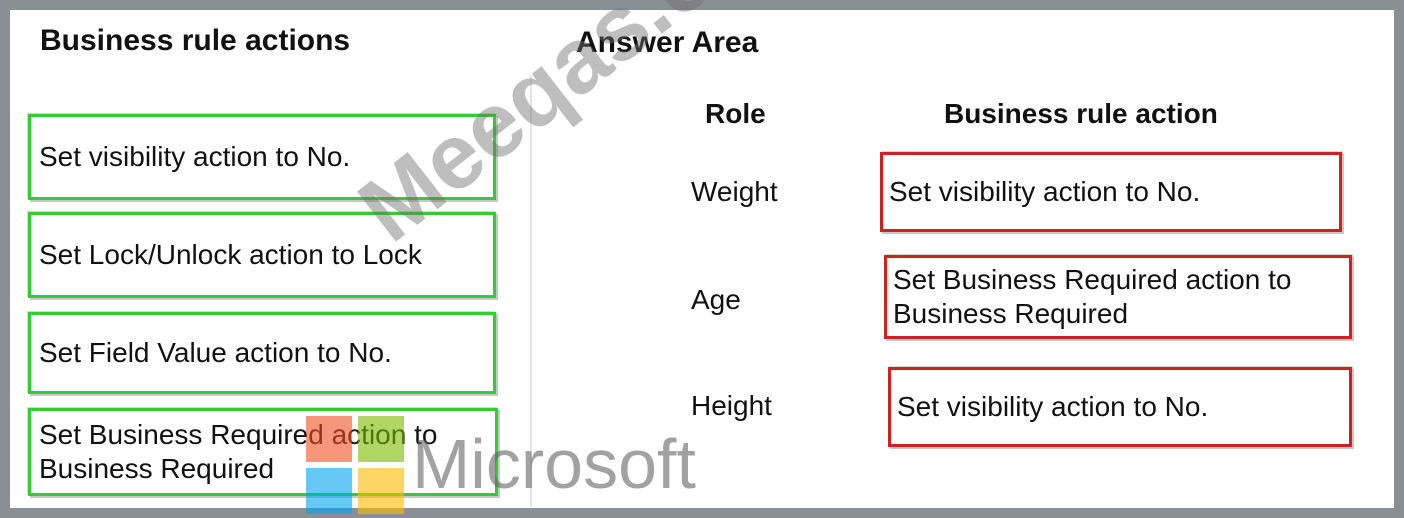  Describe the element at coordinates (381, 439) in the screenshot. I see `microsoft-logo-green` at that location.